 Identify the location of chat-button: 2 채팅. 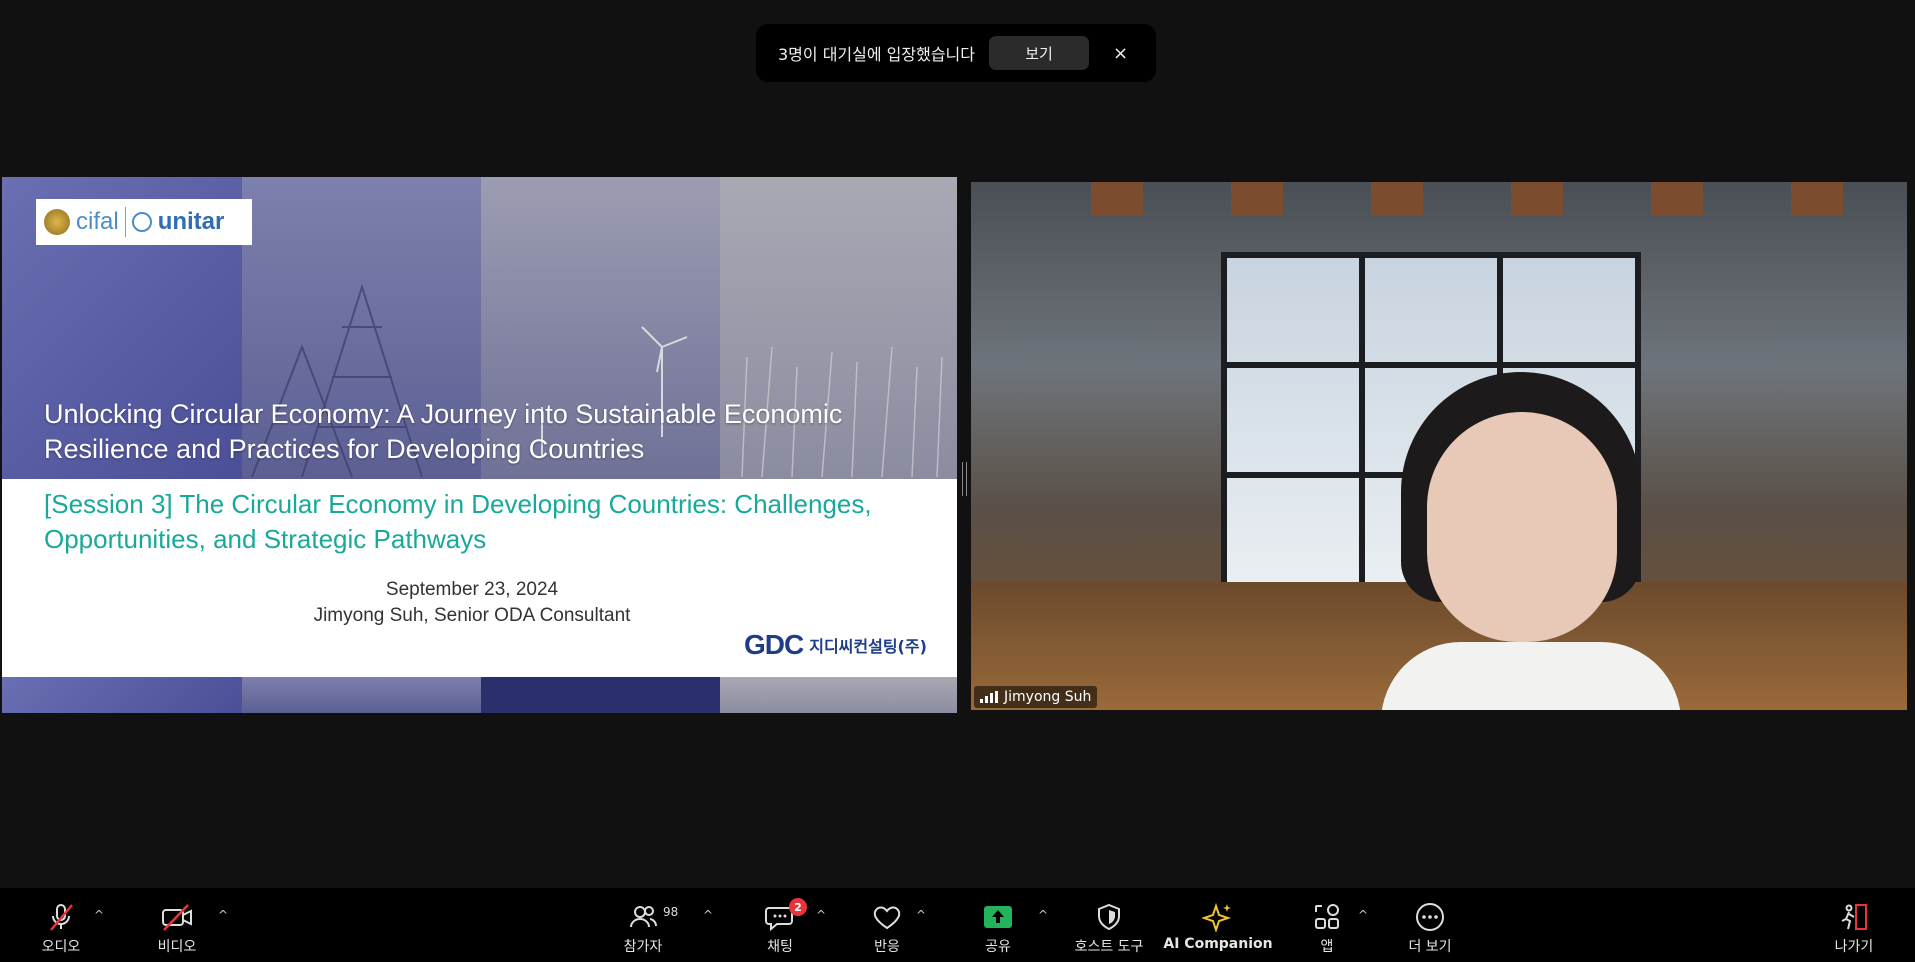
(781, 925).